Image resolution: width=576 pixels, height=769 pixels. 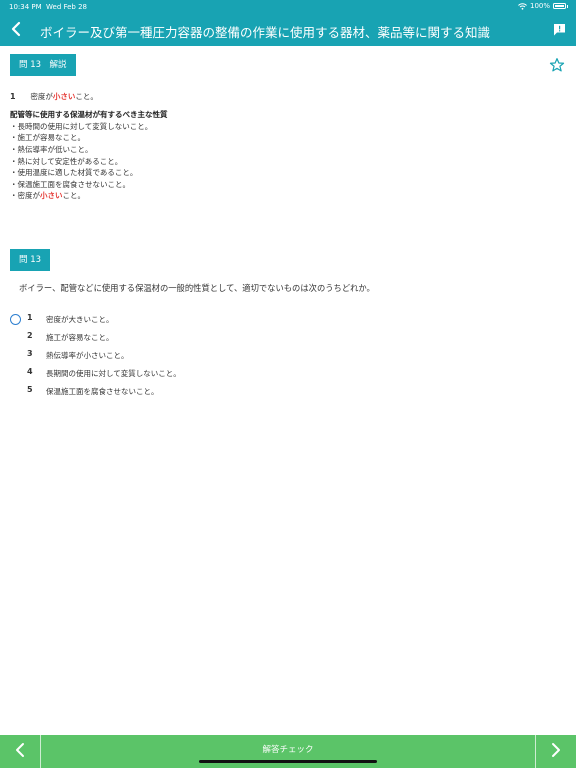 I want to click on status-time: 10:34 PM, so click(x=25, y=7).